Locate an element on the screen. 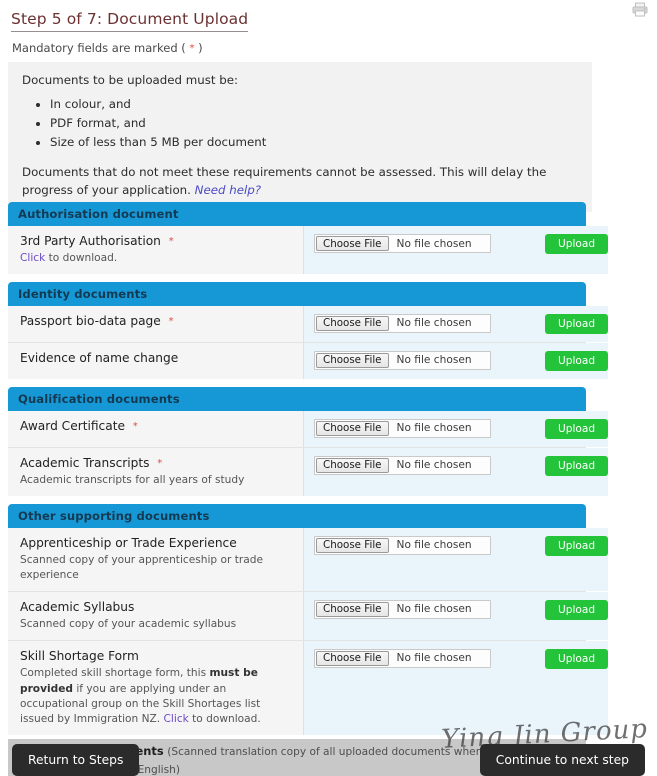 The height and width of the screenshot is (776, 657). requirements-intro: Documents to be uploaded must be: is located at coordinates (130, 80).